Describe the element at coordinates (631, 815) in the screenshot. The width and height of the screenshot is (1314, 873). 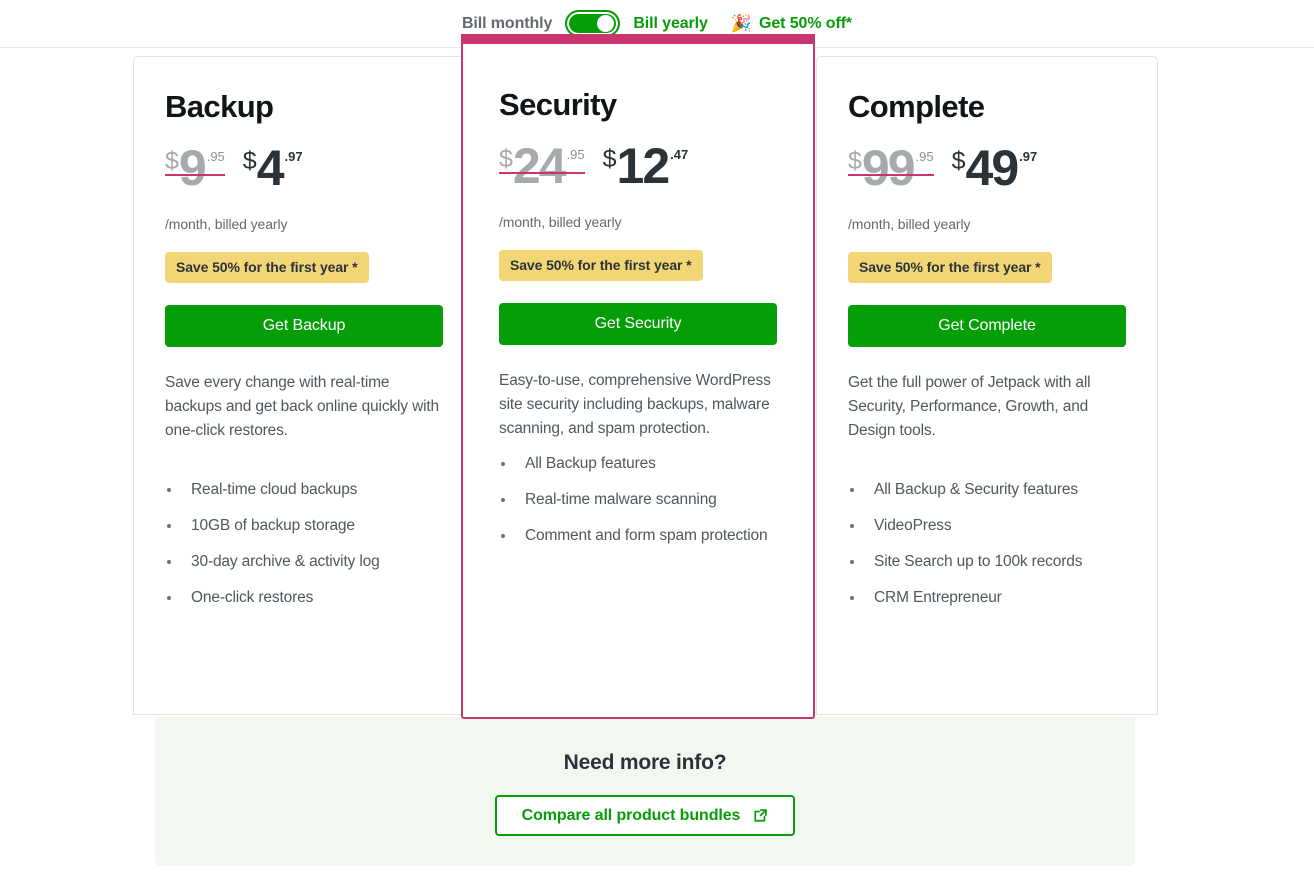
I see `compare-button-label: Compare all product bundles` at that location.